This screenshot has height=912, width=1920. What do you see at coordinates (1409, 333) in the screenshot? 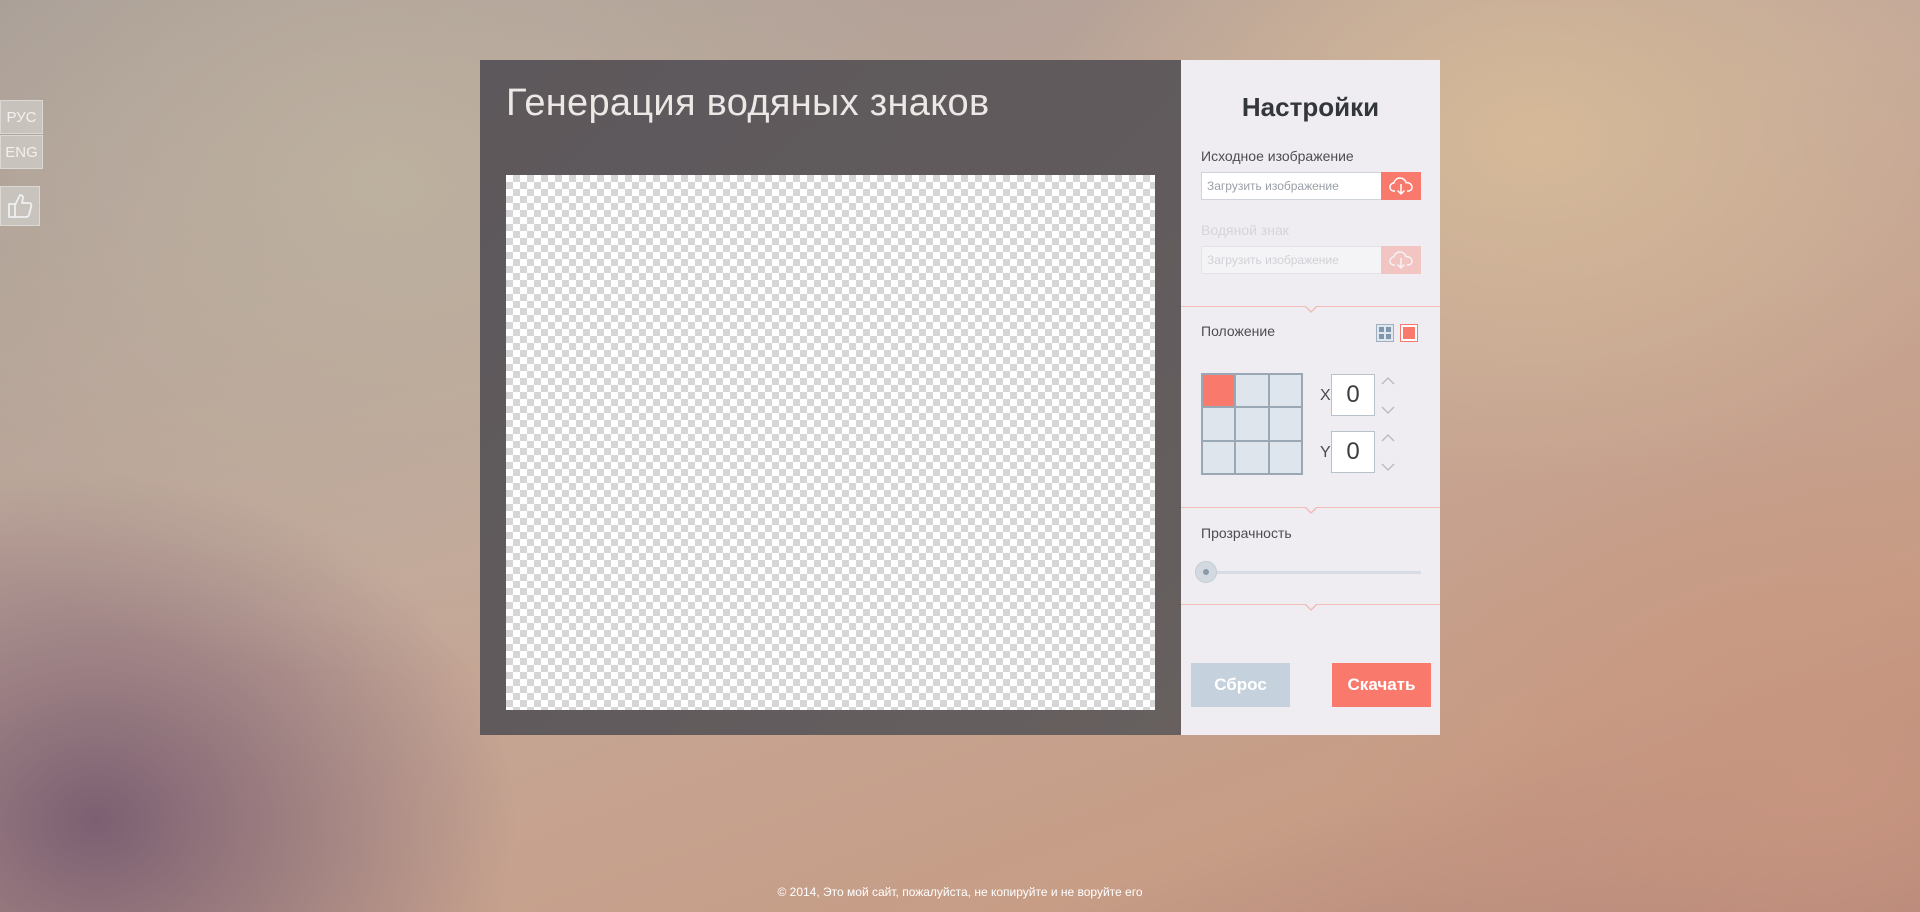
I see `single-mode-icon` at bounding box center [1409, 333].